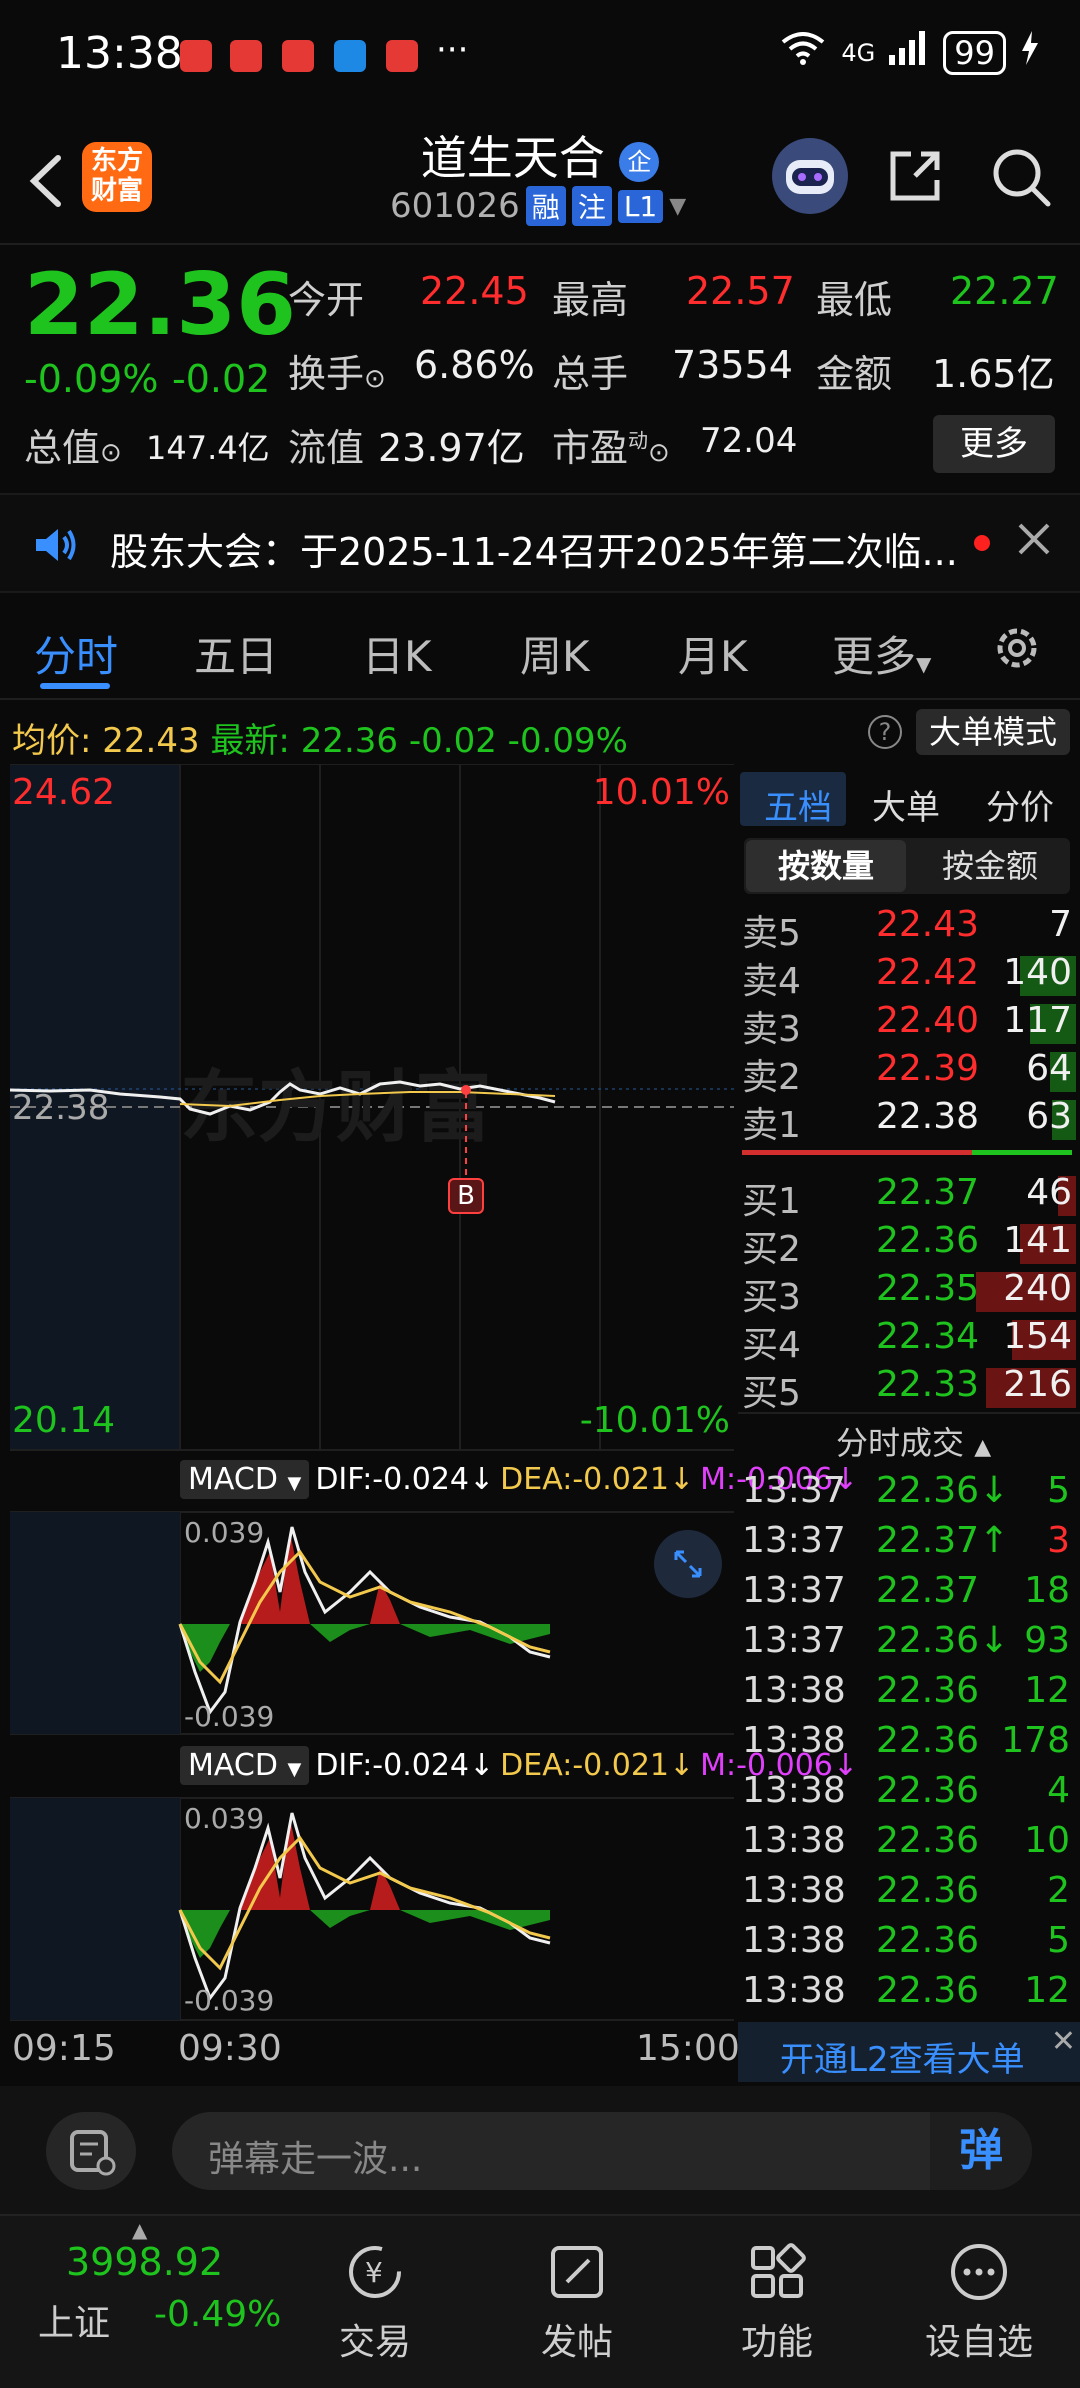  Describe the element at coordinates (713, 653) in the screenshot. I see `tab-monthly-k: 月K` at that location.